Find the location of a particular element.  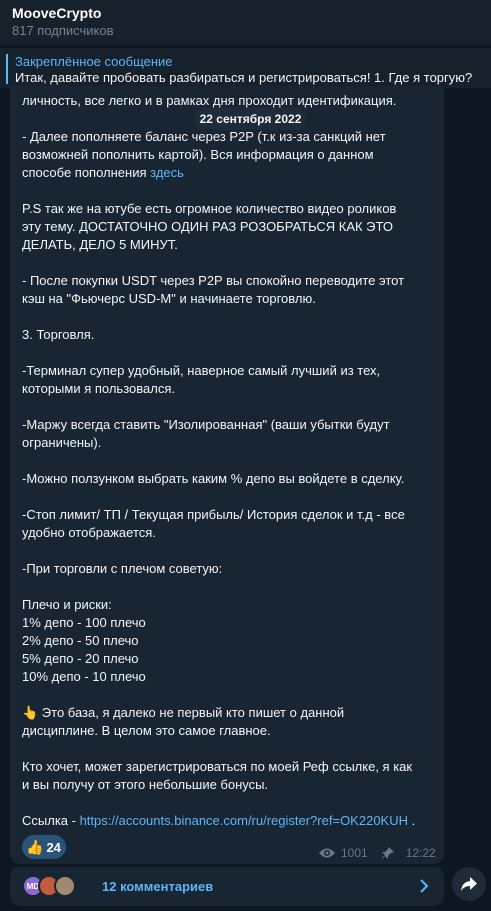

message-line: 10% депо - 10 плечо is located at coordinates (84, 676).